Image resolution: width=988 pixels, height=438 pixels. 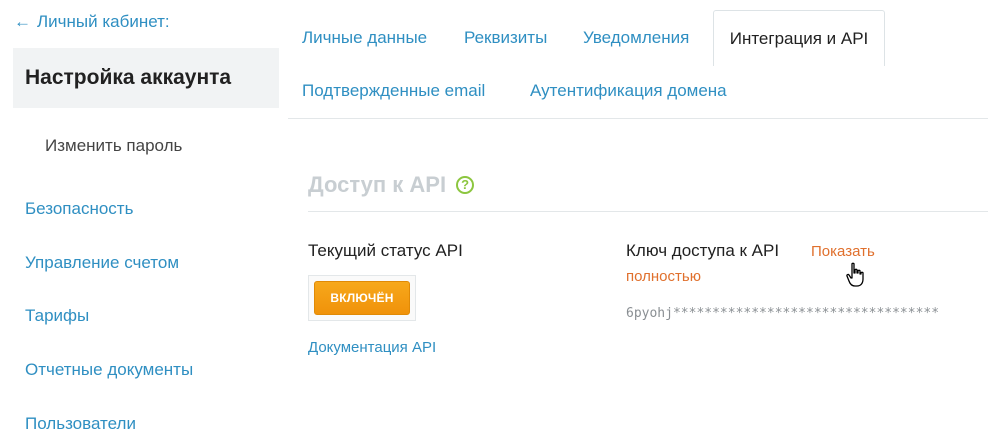 What do you see at coordinates (385, 250) in the screenshot?
I see `api-status-label: Текущий статус API` at bounding box center [385, 250].